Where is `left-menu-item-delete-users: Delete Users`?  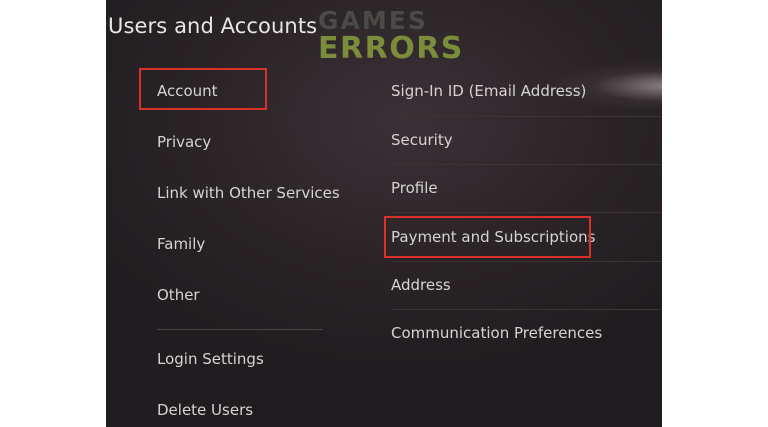
left-menu-item-delete-users: Delete Users is located at coordinates (205, 410).